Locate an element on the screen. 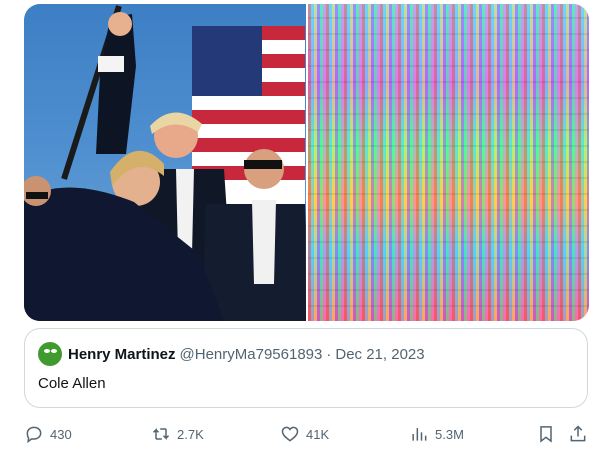 The height and width of the screenshot is (452, 600). views-count: 5.3M is located at coordinates (449, 434).